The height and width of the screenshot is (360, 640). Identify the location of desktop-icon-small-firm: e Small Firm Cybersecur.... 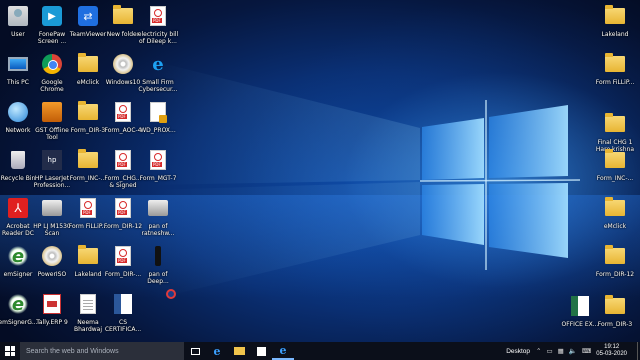
(158, 75).